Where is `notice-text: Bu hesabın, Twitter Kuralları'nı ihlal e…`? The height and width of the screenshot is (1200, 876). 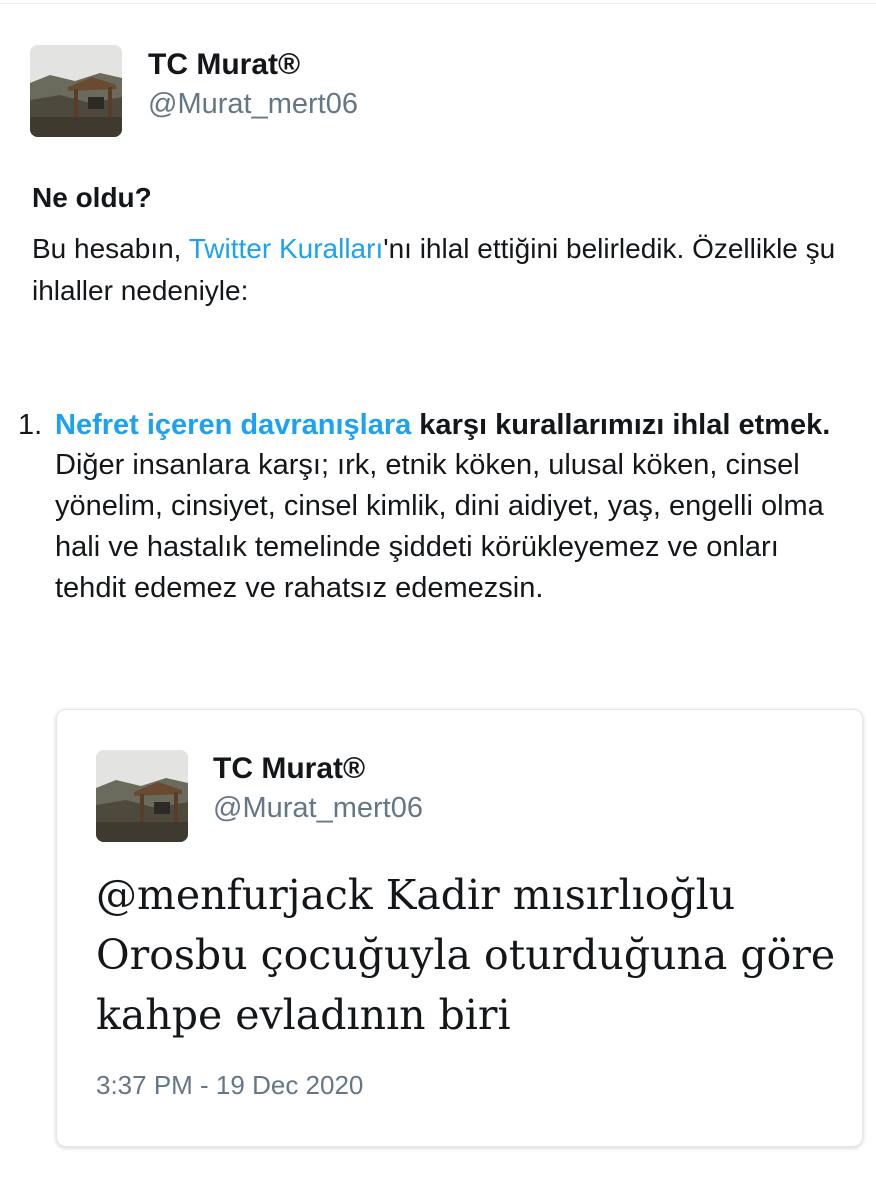
notice-text: Bu hesabın, Twitter Kuralları'nı ihlal e… is located at coordinates (442, 270).